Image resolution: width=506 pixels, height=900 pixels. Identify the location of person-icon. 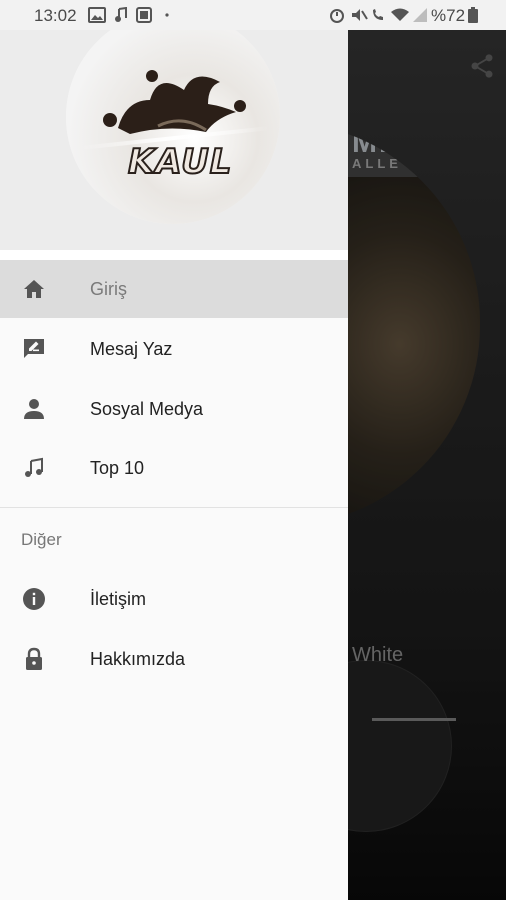
(34, 409).